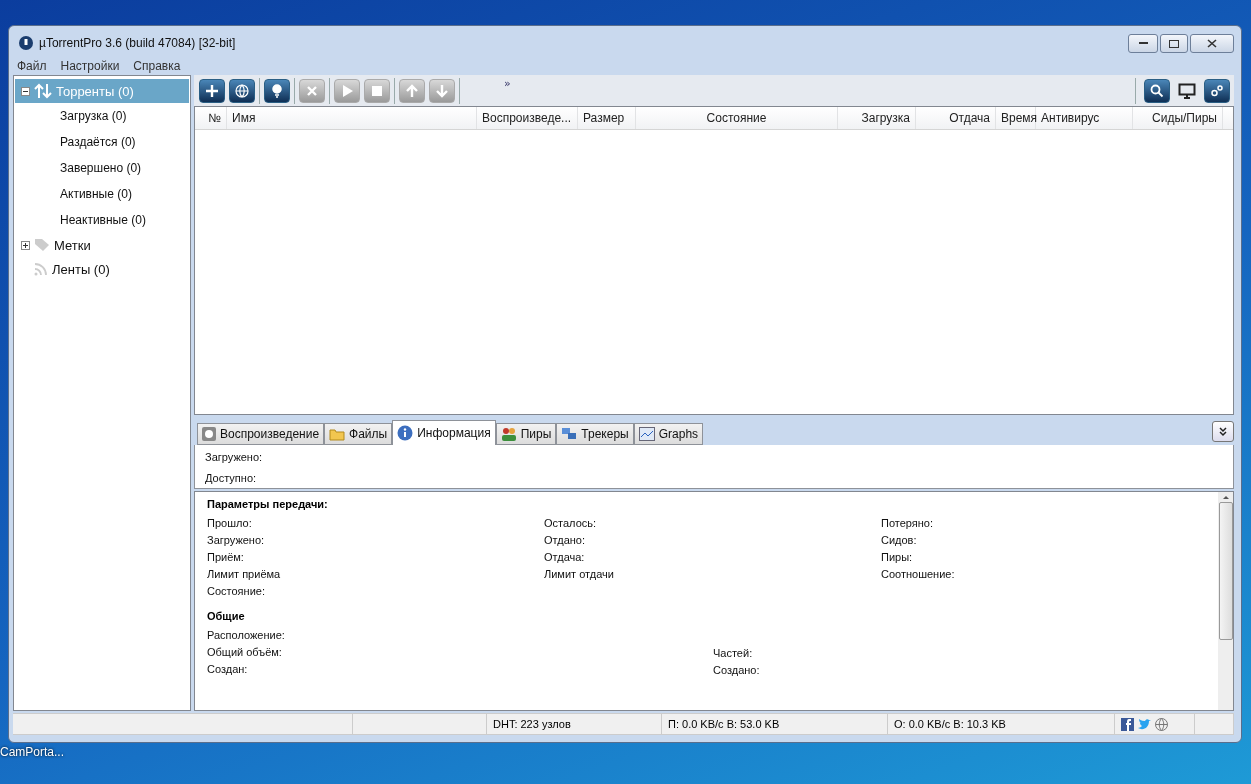  What do you see at coordinates (231, 478) in the screenshot?
I see `field-label: Доступно:` at bounding box center [231, 478].